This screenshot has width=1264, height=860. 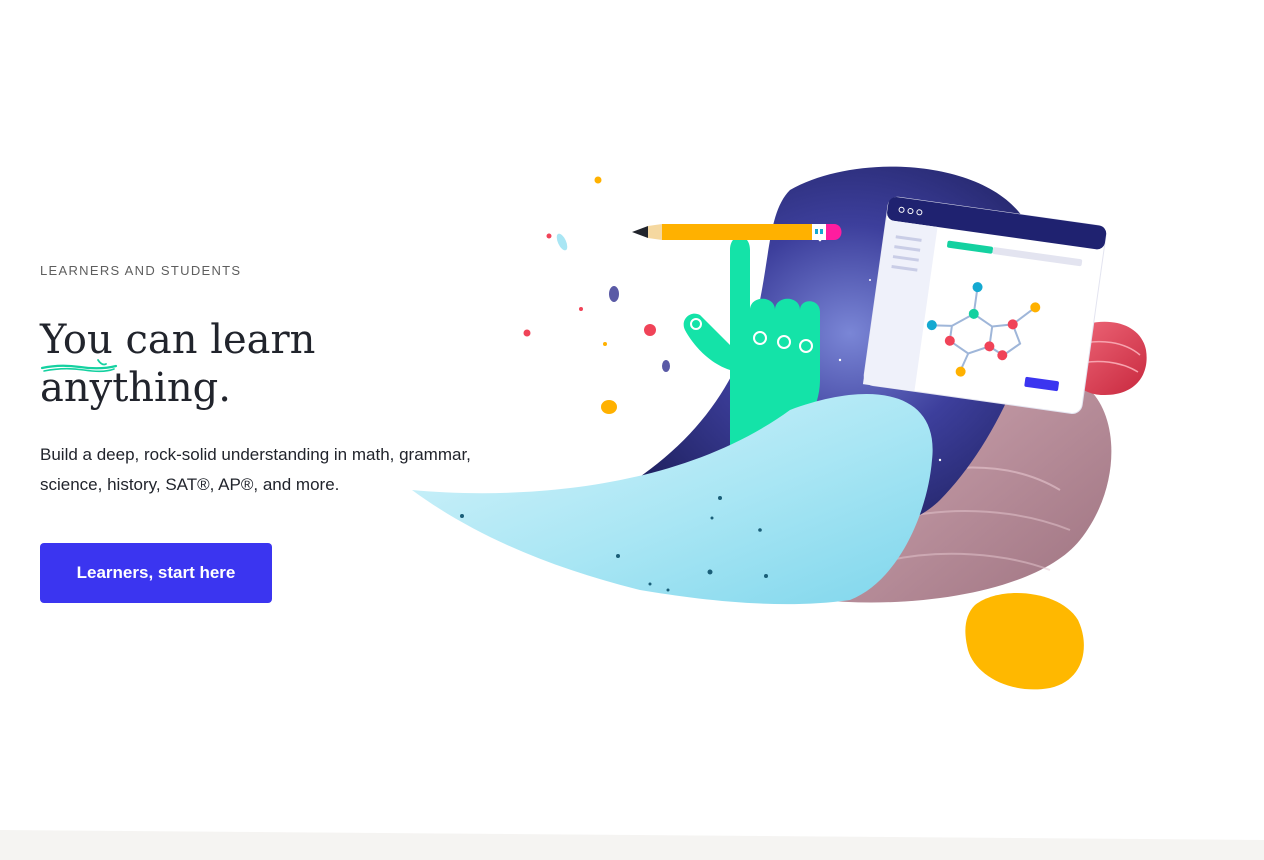 What do you see at coordinates (156, 573) in the screenshot?
I see `learners-start-button: Learners, start here` at bounding box center [156, 573].